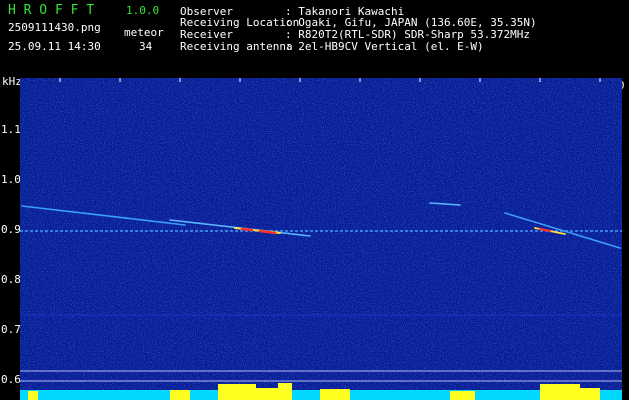 This screenshot has height=400, width=629. I want to click on meteor-count: 34, so click(146, 46).